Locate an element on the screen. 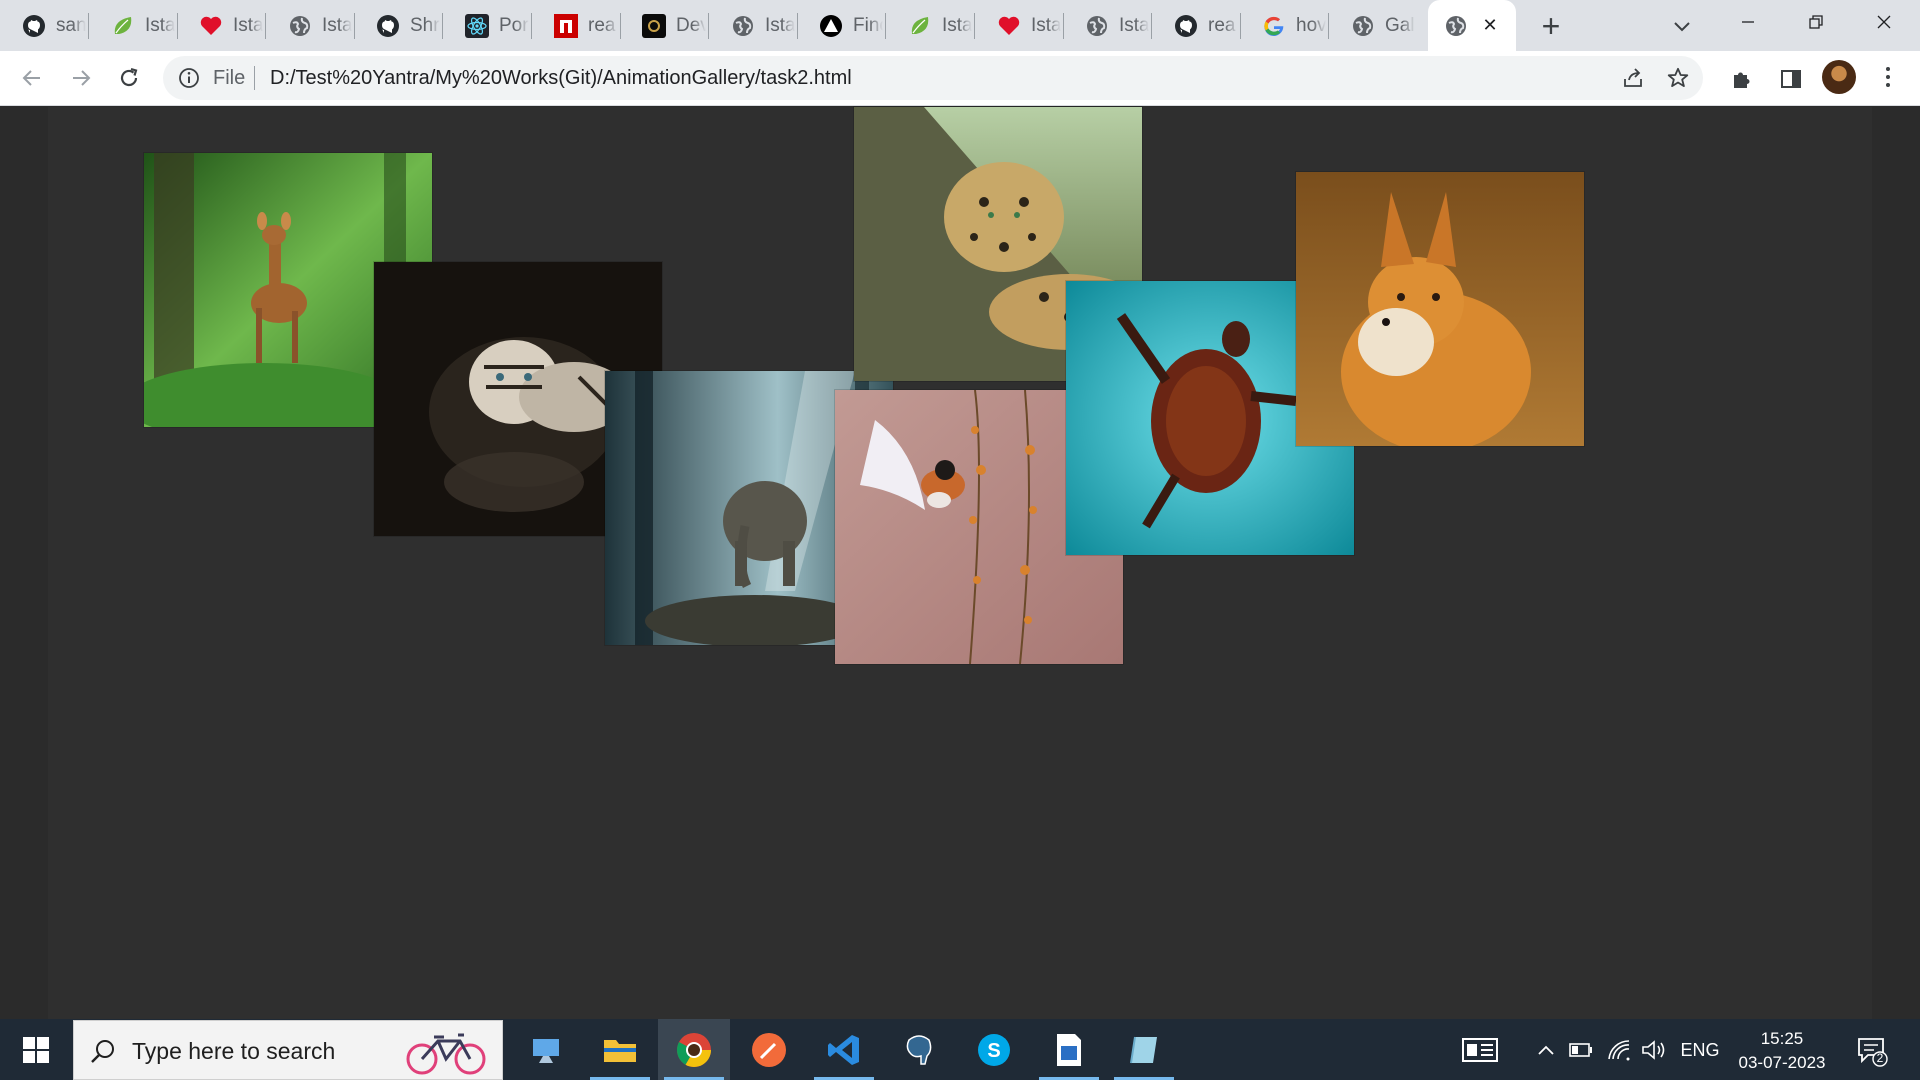 The width and height of the screenshot is (1920, 1080). tab-close-icon: ✕ is located at coordinates (1490, 25).